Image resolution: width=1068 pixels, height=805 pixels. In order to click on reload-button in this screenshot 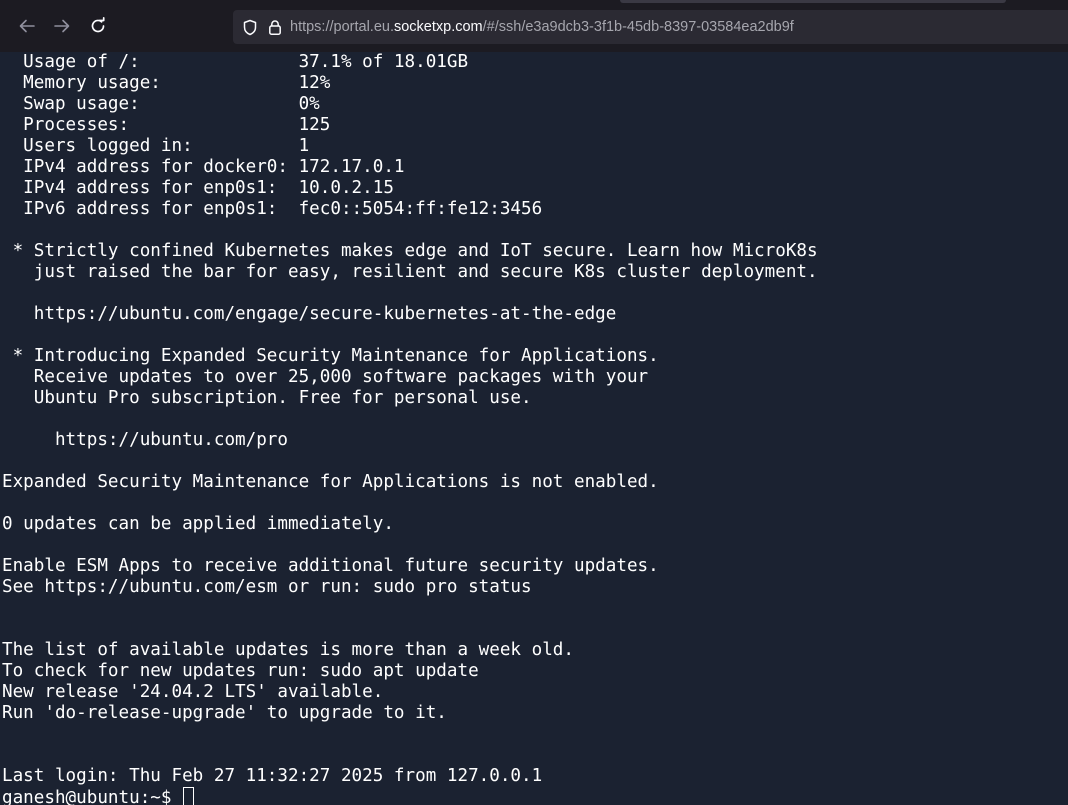, I will do `click(98, 26)`.